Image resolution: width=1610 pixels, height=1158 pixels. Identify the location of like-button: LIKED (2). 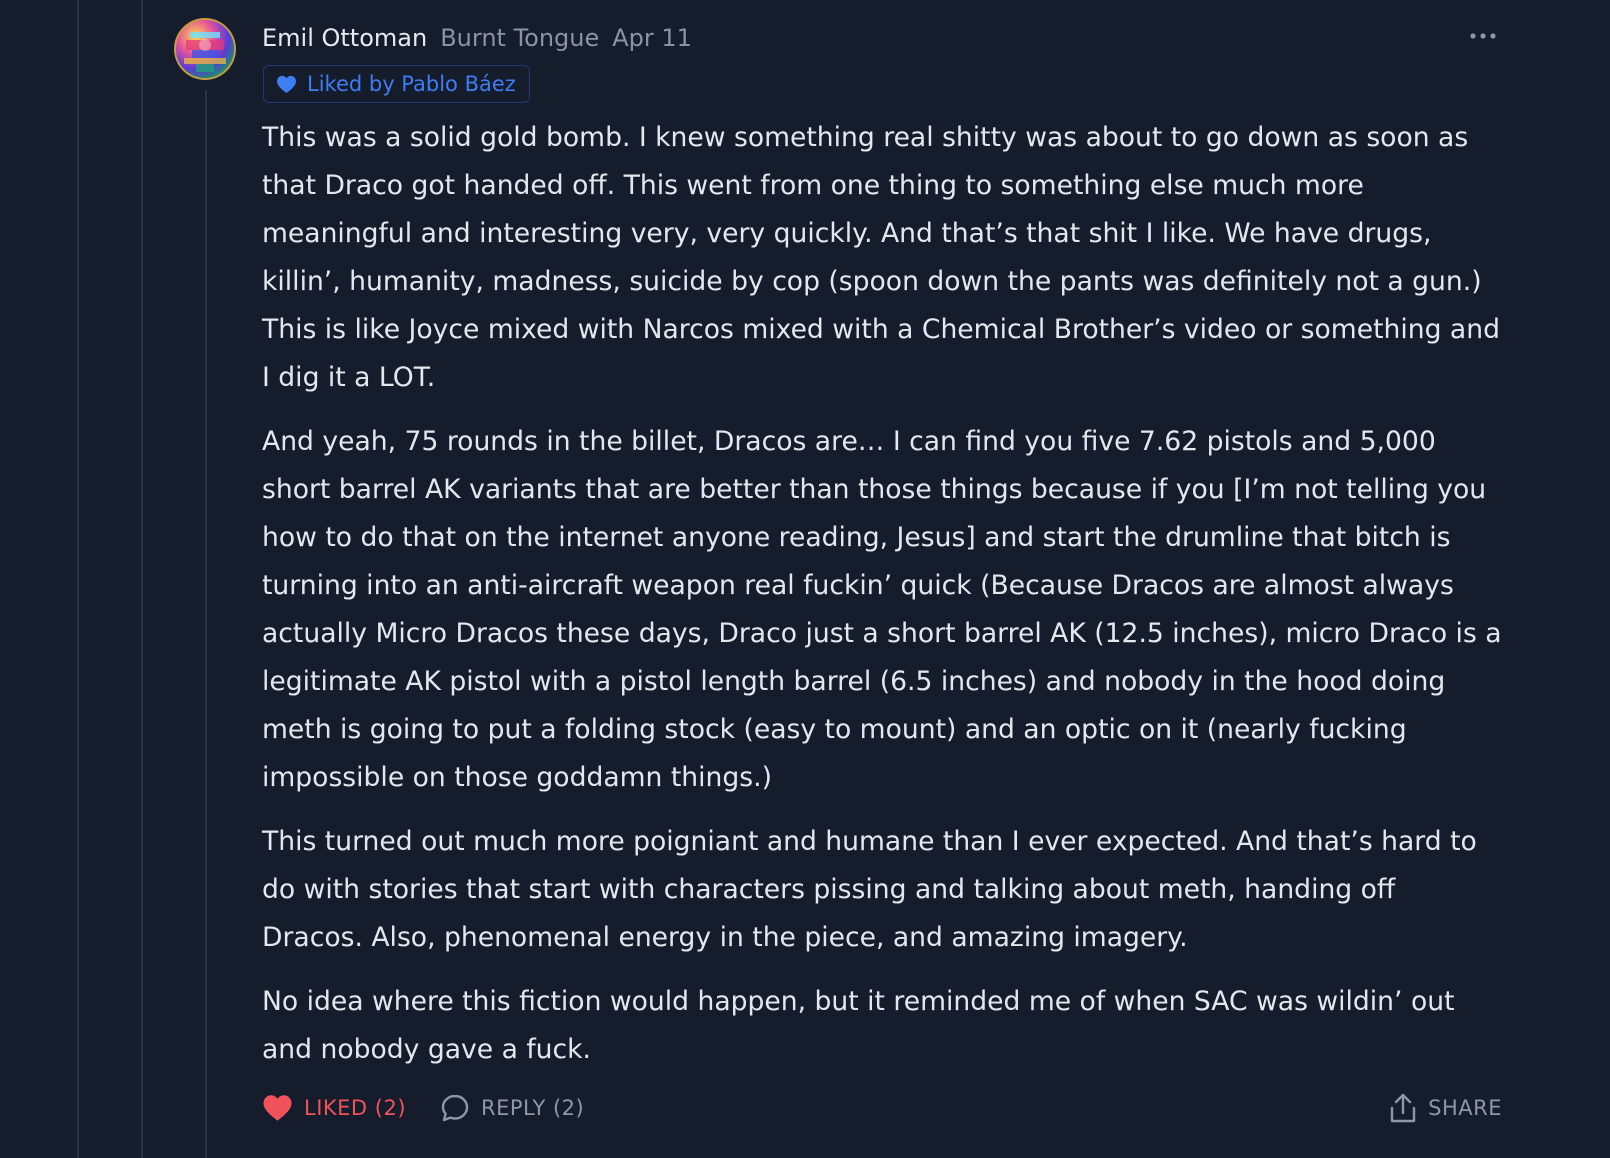
(334, 1108).